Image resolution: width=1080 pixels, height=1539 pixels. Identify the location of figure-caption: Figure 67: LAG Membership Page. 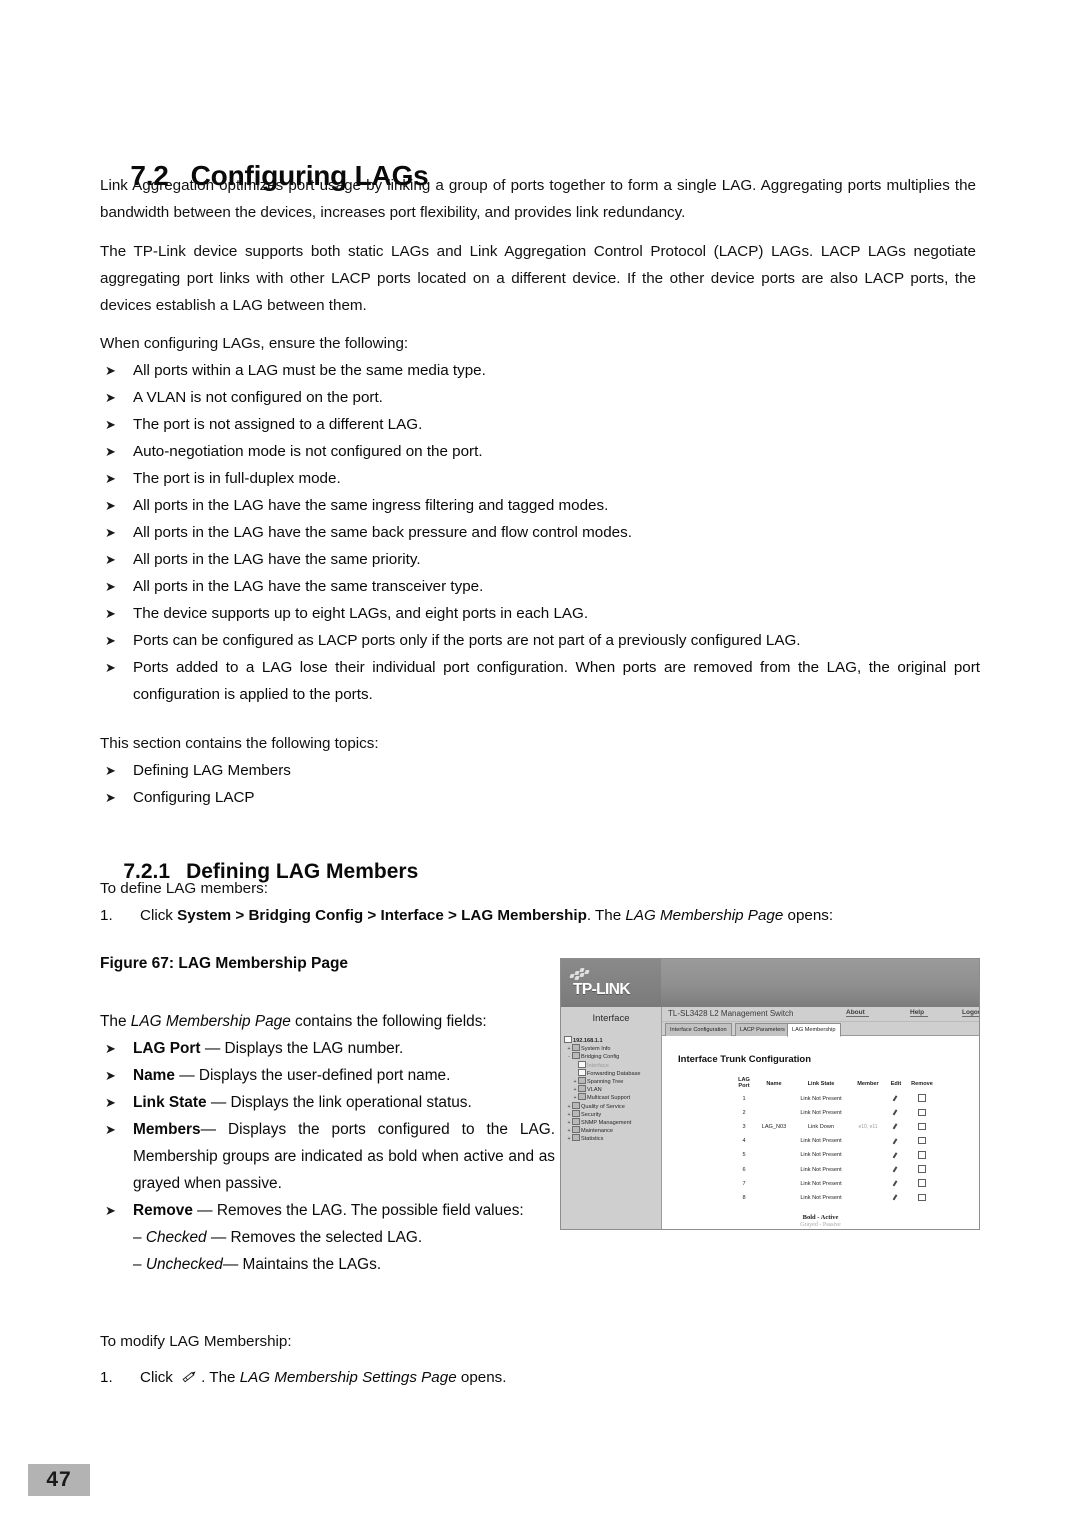
(224, 963).